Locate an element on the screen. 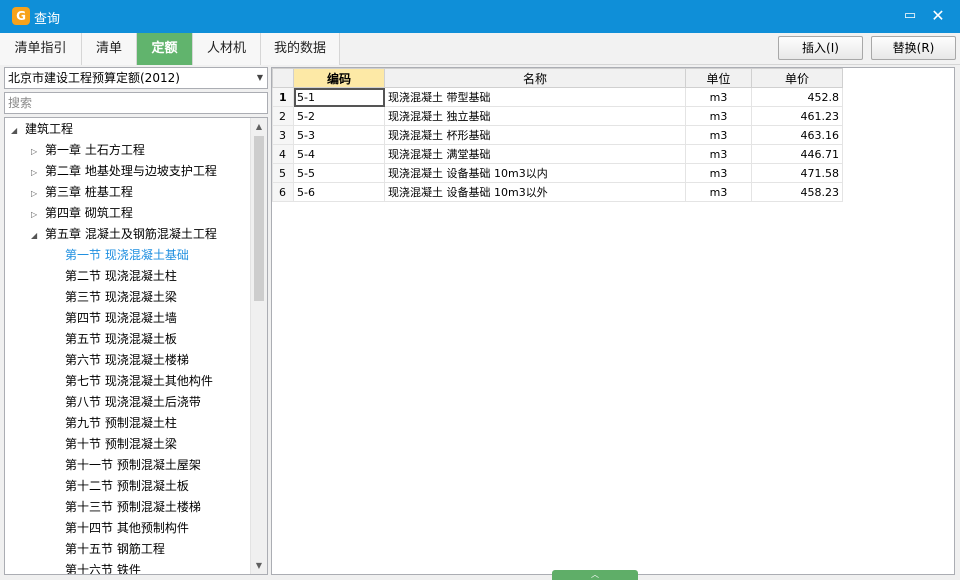 This screenshot has width=960, height=580. tree-node-building: ◢ 建筑工程 is located at coordinates (42, 129).